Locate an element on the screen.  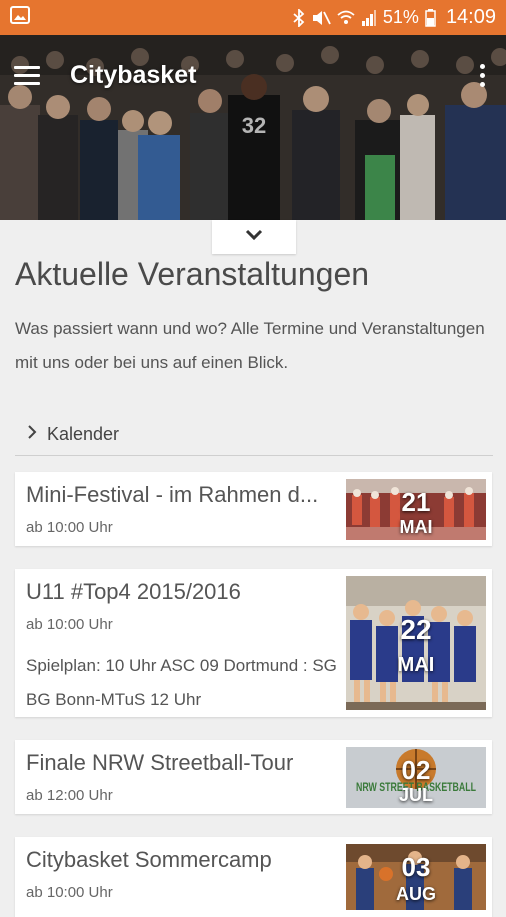
signal-icon is located at coordinates (369, 18).